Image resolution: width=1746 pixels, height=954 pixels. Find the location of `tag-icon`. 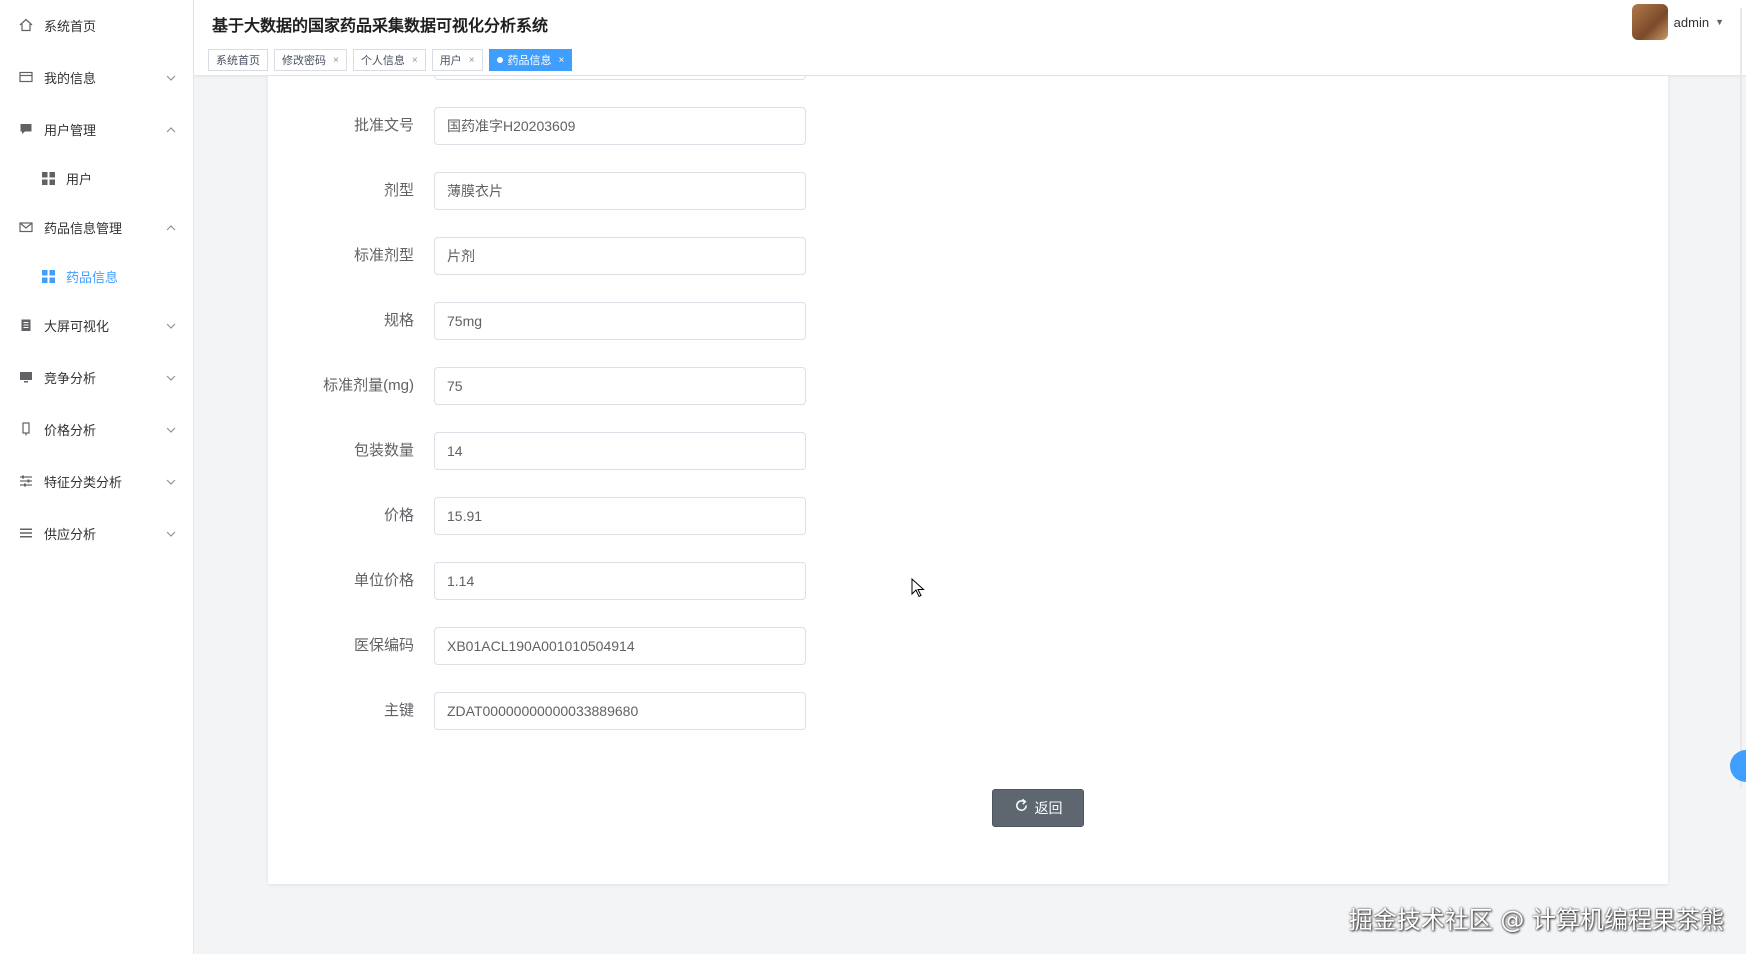

tag-icon is located at coordinates (26, 429).